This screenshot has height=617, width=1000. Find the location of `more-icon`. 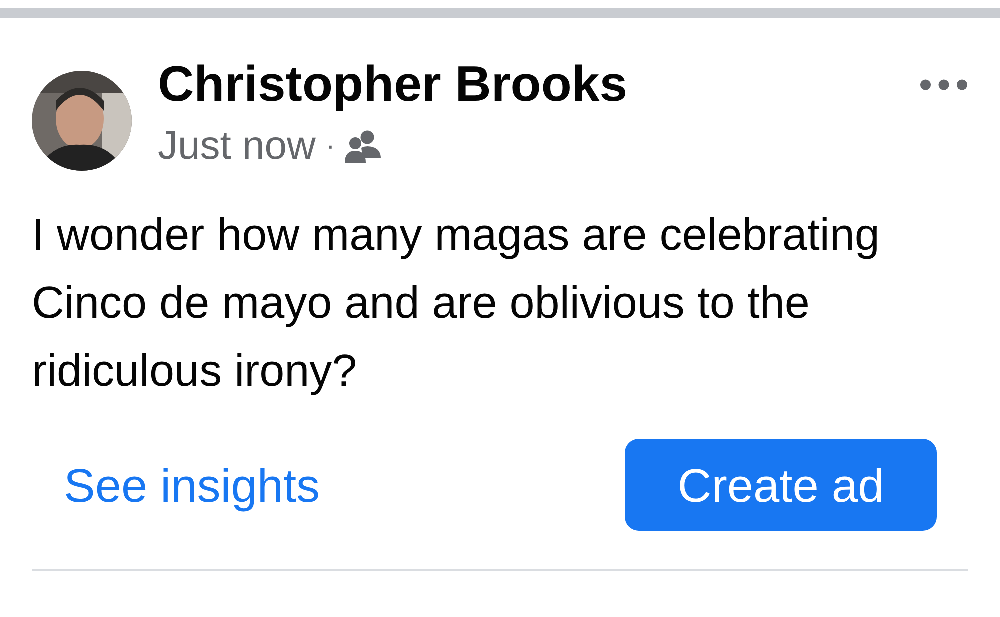

more-icon is located at coordinates (944, 85).